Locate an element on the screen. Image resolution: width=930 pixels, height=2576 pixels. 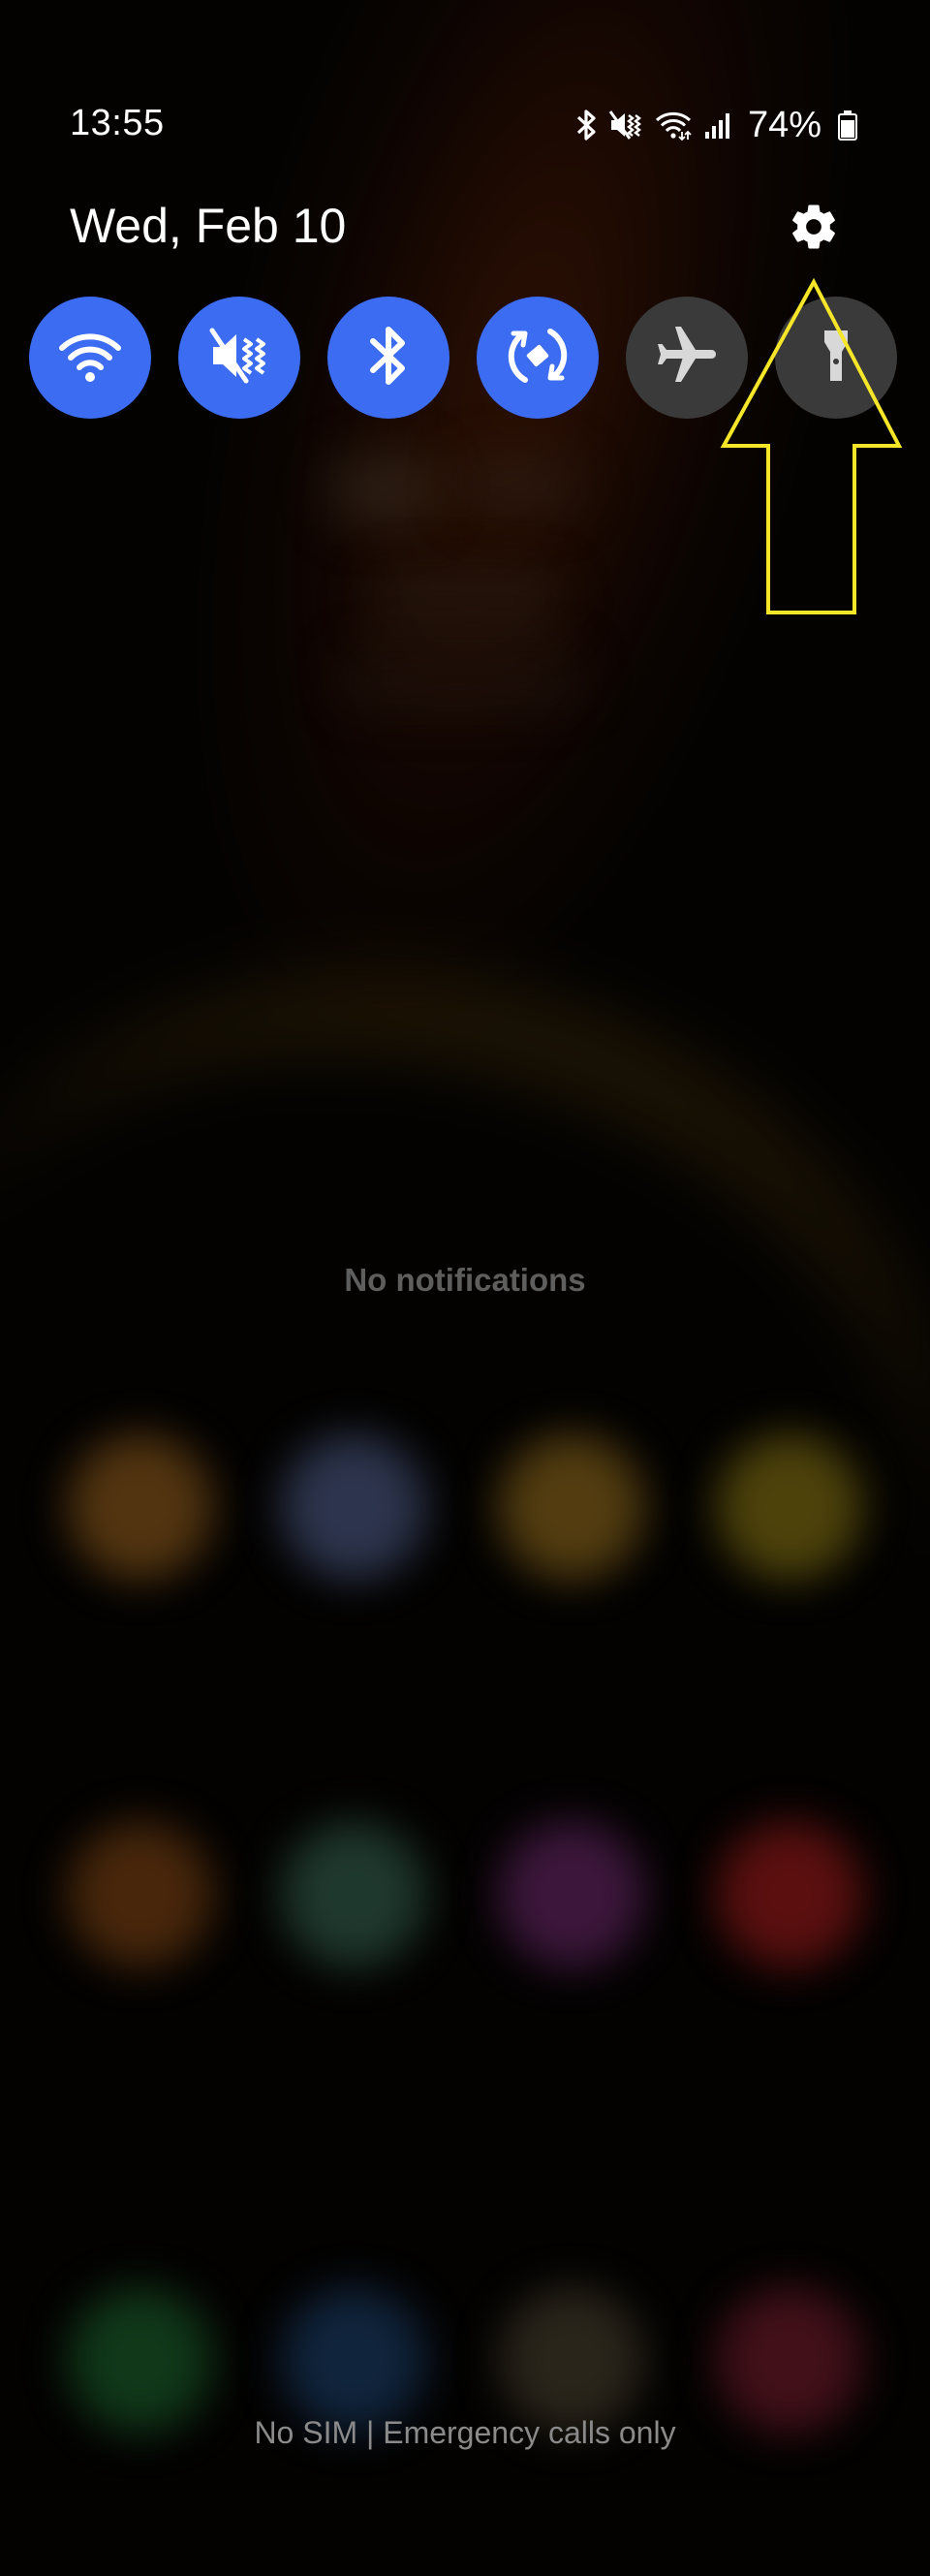
quick-panel-date: Wed, Feb 10 is located at coordinates (208, 226).